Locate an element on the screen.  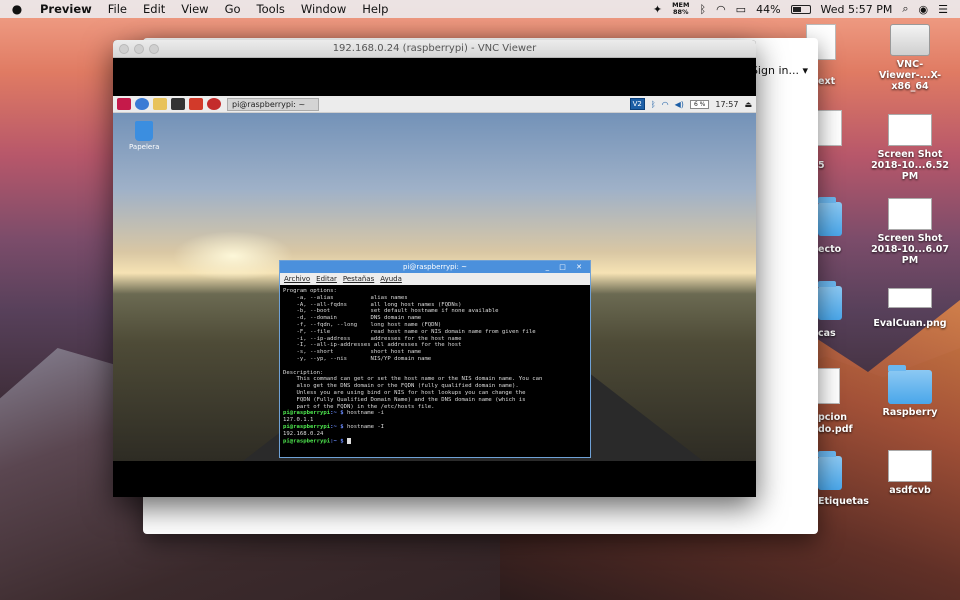
desktop-icon-asdfcvb: asdfcvb is located at coordinates (910, 473).